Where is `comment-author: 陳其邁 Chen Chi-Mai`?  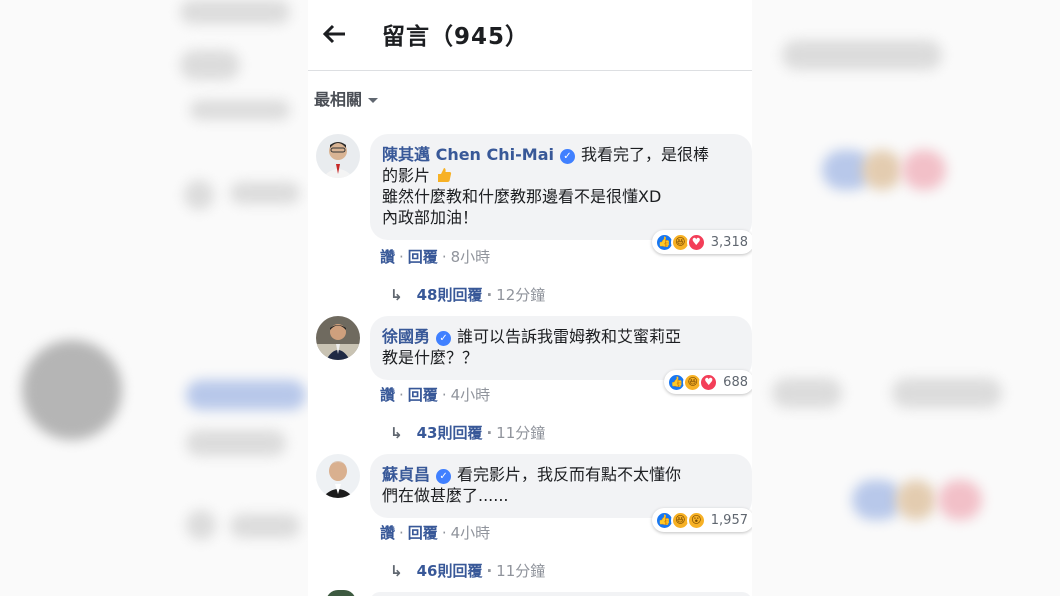
comment-author: 陳其邁 Chen Chi-Mai is located at coordinates (468, 154).